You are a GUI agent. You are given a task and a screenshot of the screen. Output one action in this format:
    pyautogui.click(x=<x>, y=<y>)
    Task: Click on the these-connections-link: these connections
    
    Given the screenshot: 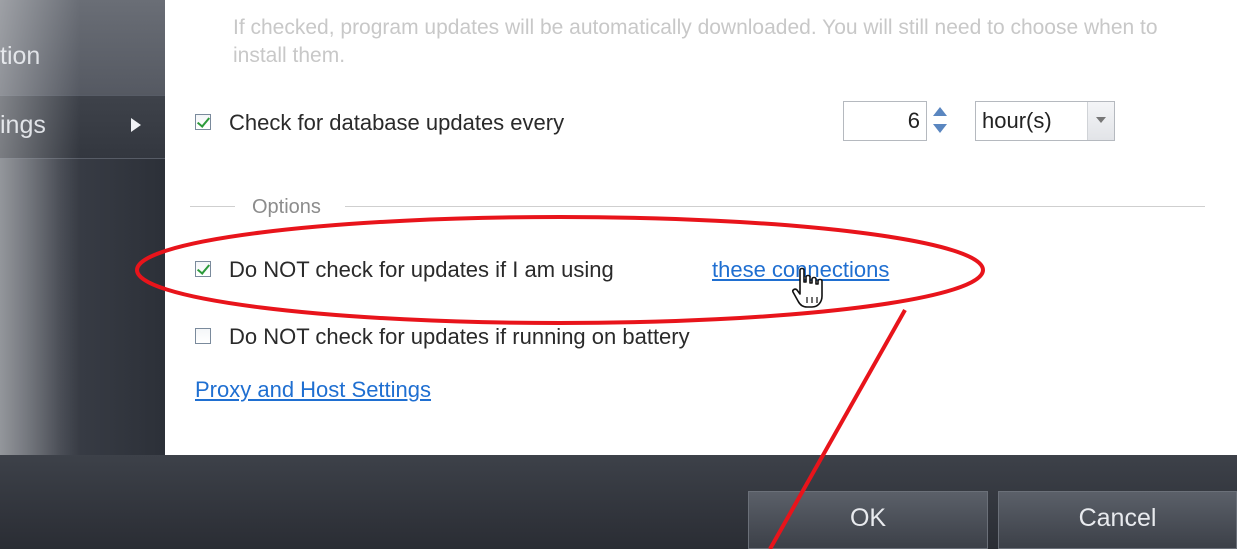 What is the action you would take?
    pyautogui.click(x=800, y=270)
    